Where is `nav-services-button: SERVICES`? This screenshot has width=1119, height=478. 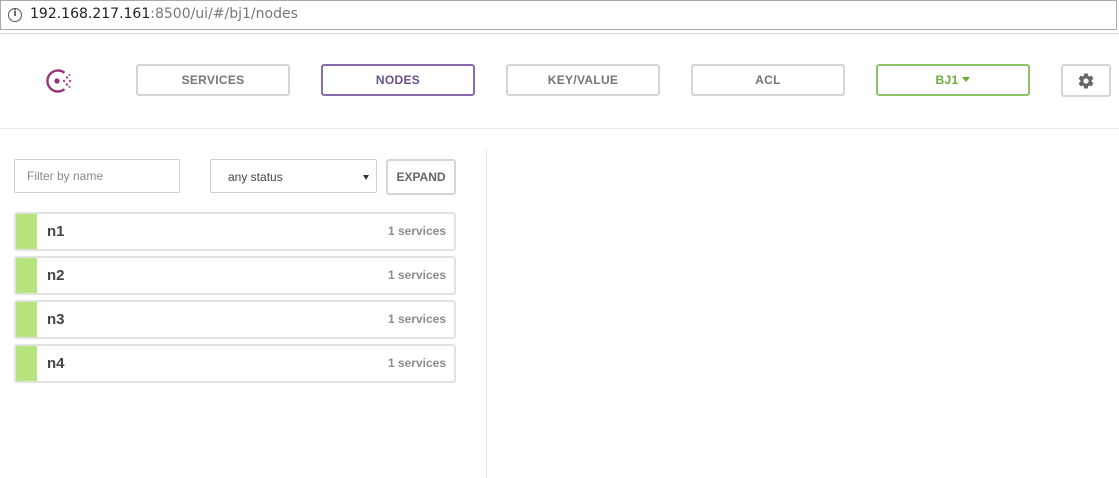 nav-services-button: SERVICES is located at coordinates (213, 80).